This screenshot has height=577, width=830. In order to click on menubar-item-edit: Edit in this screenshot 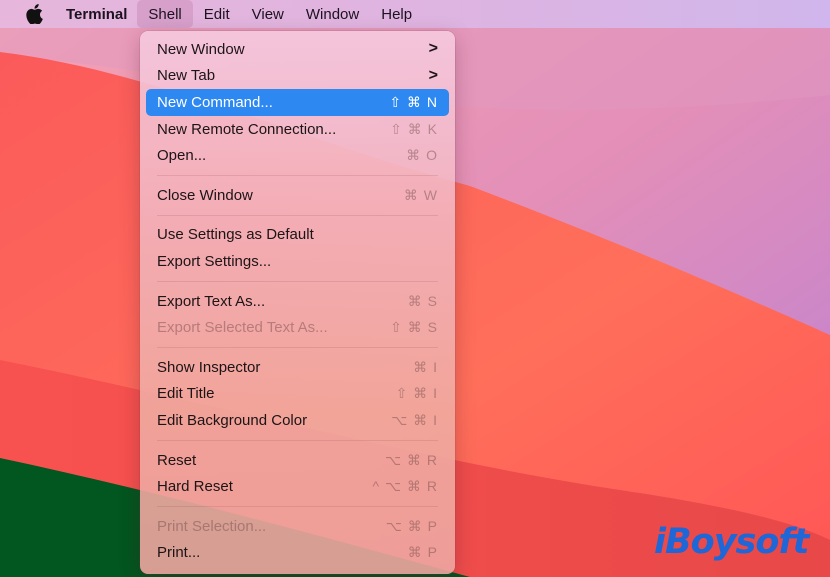, I will do `click(217, 14)`.